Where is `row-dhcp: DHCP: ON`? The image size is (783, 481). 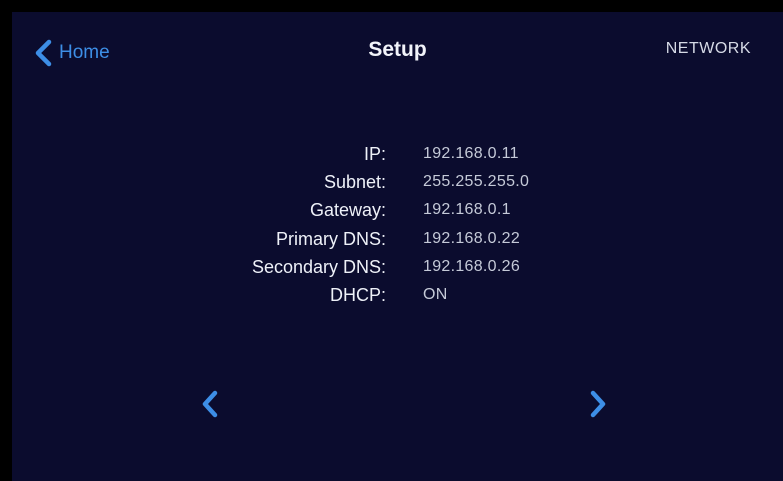
row-dhcp: DHCP: ON is located at coordinates (397, 299).